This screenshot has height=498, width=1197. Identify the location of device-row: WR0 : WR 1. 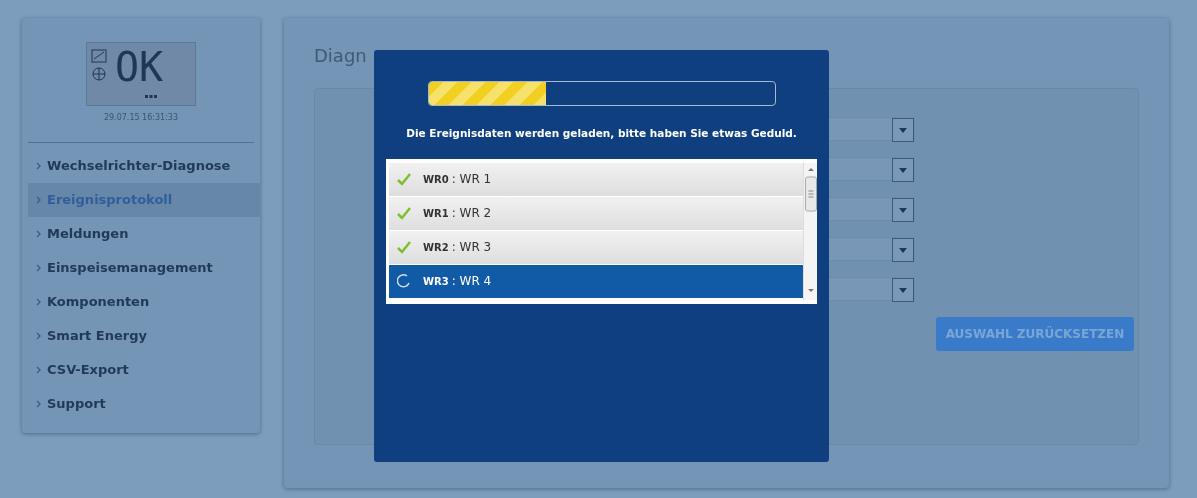
(596, 179).